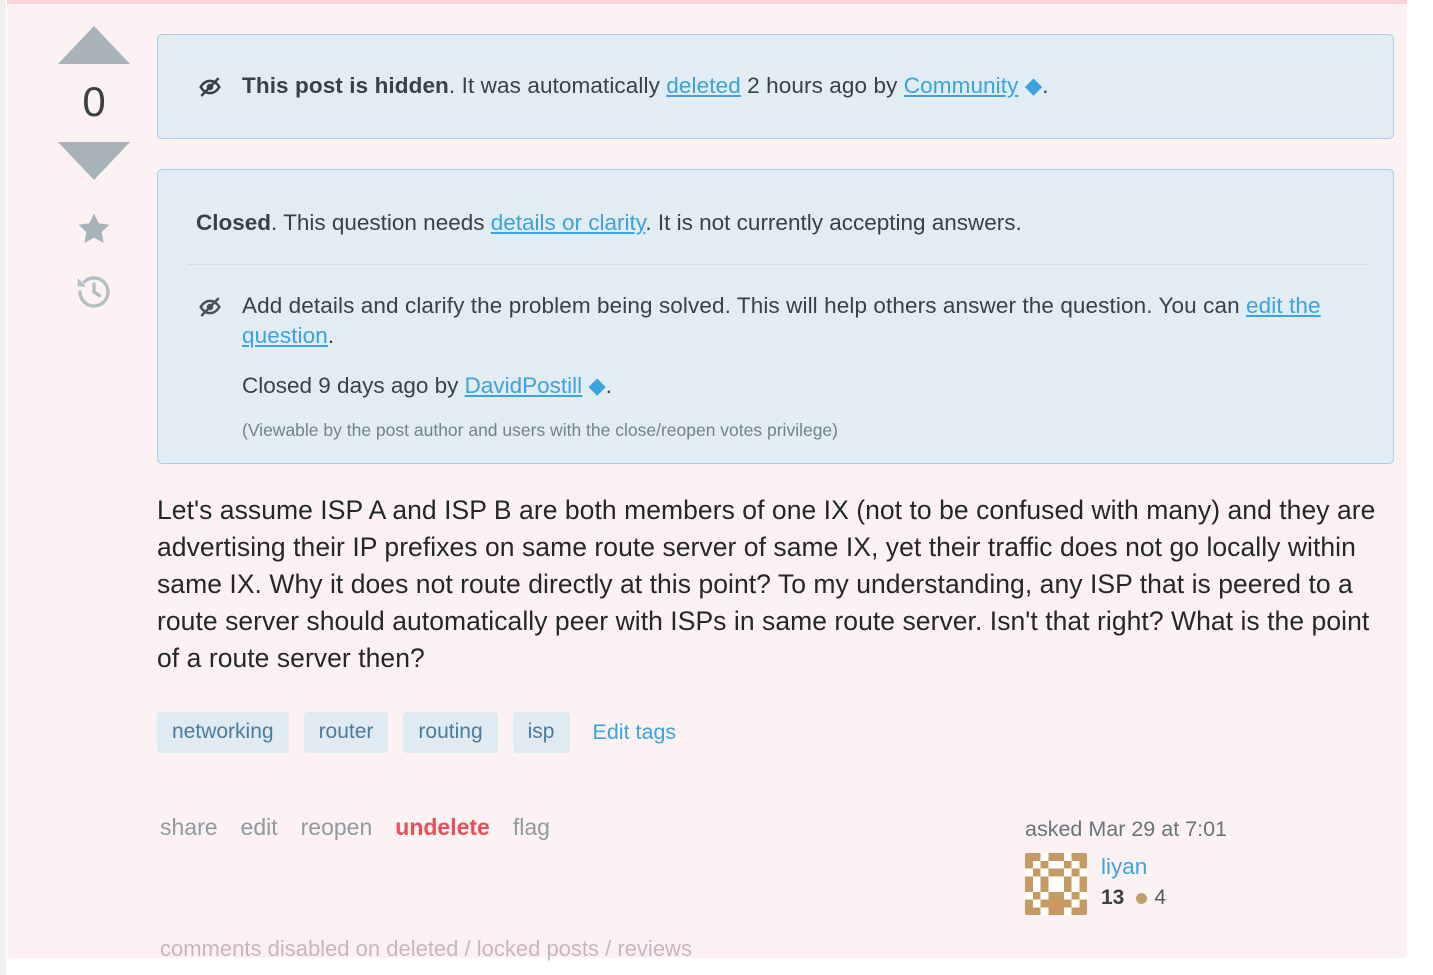  Describe the element at coordinates (822, 85) in the screenshot. I see `post-hidden-middle: 2 hours ago by` at that location.